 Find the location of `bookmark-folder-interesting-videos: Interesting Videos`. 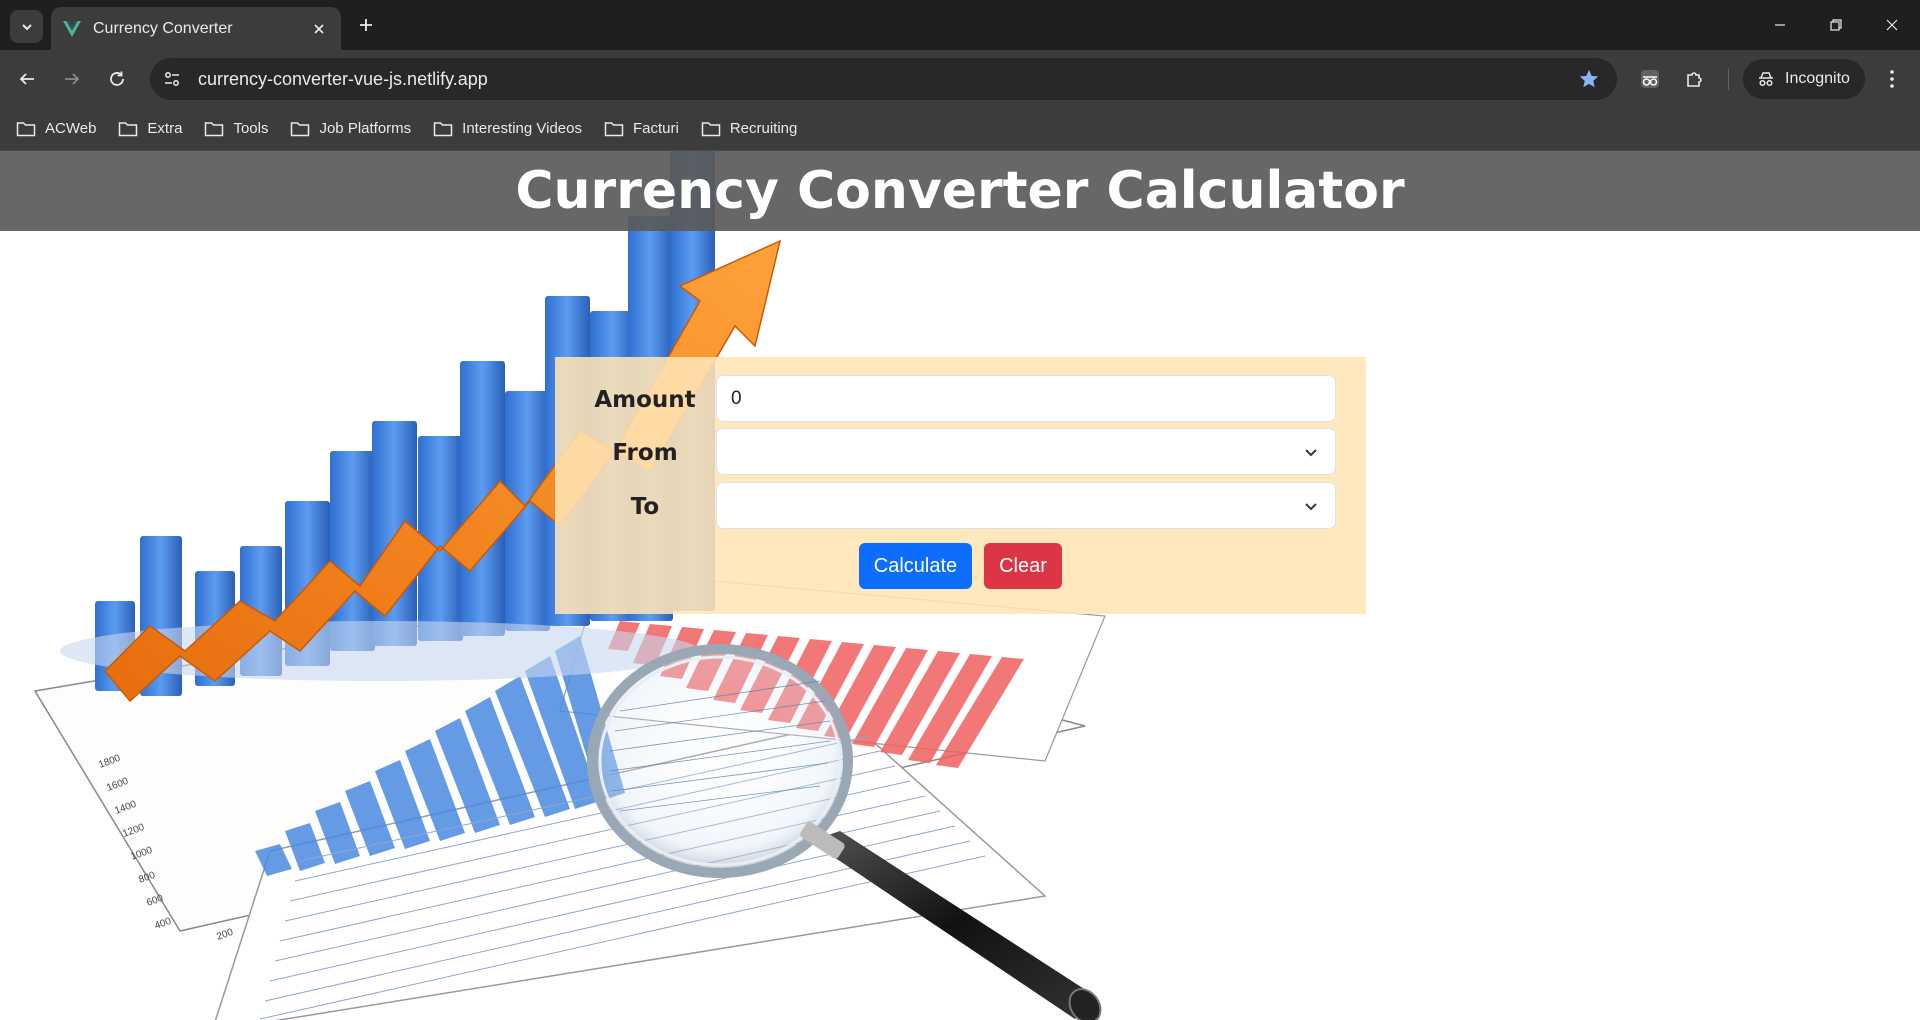

bookmark-folder-interesting-videos: Interesting Videos is located at coordinates (507, 129).